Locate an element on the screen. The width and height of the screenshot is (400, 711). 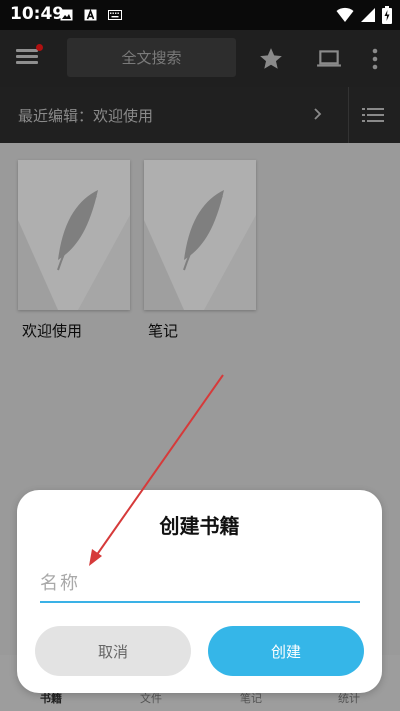
dialog-title: 创建书籍 is located at coordinates (199, 526).